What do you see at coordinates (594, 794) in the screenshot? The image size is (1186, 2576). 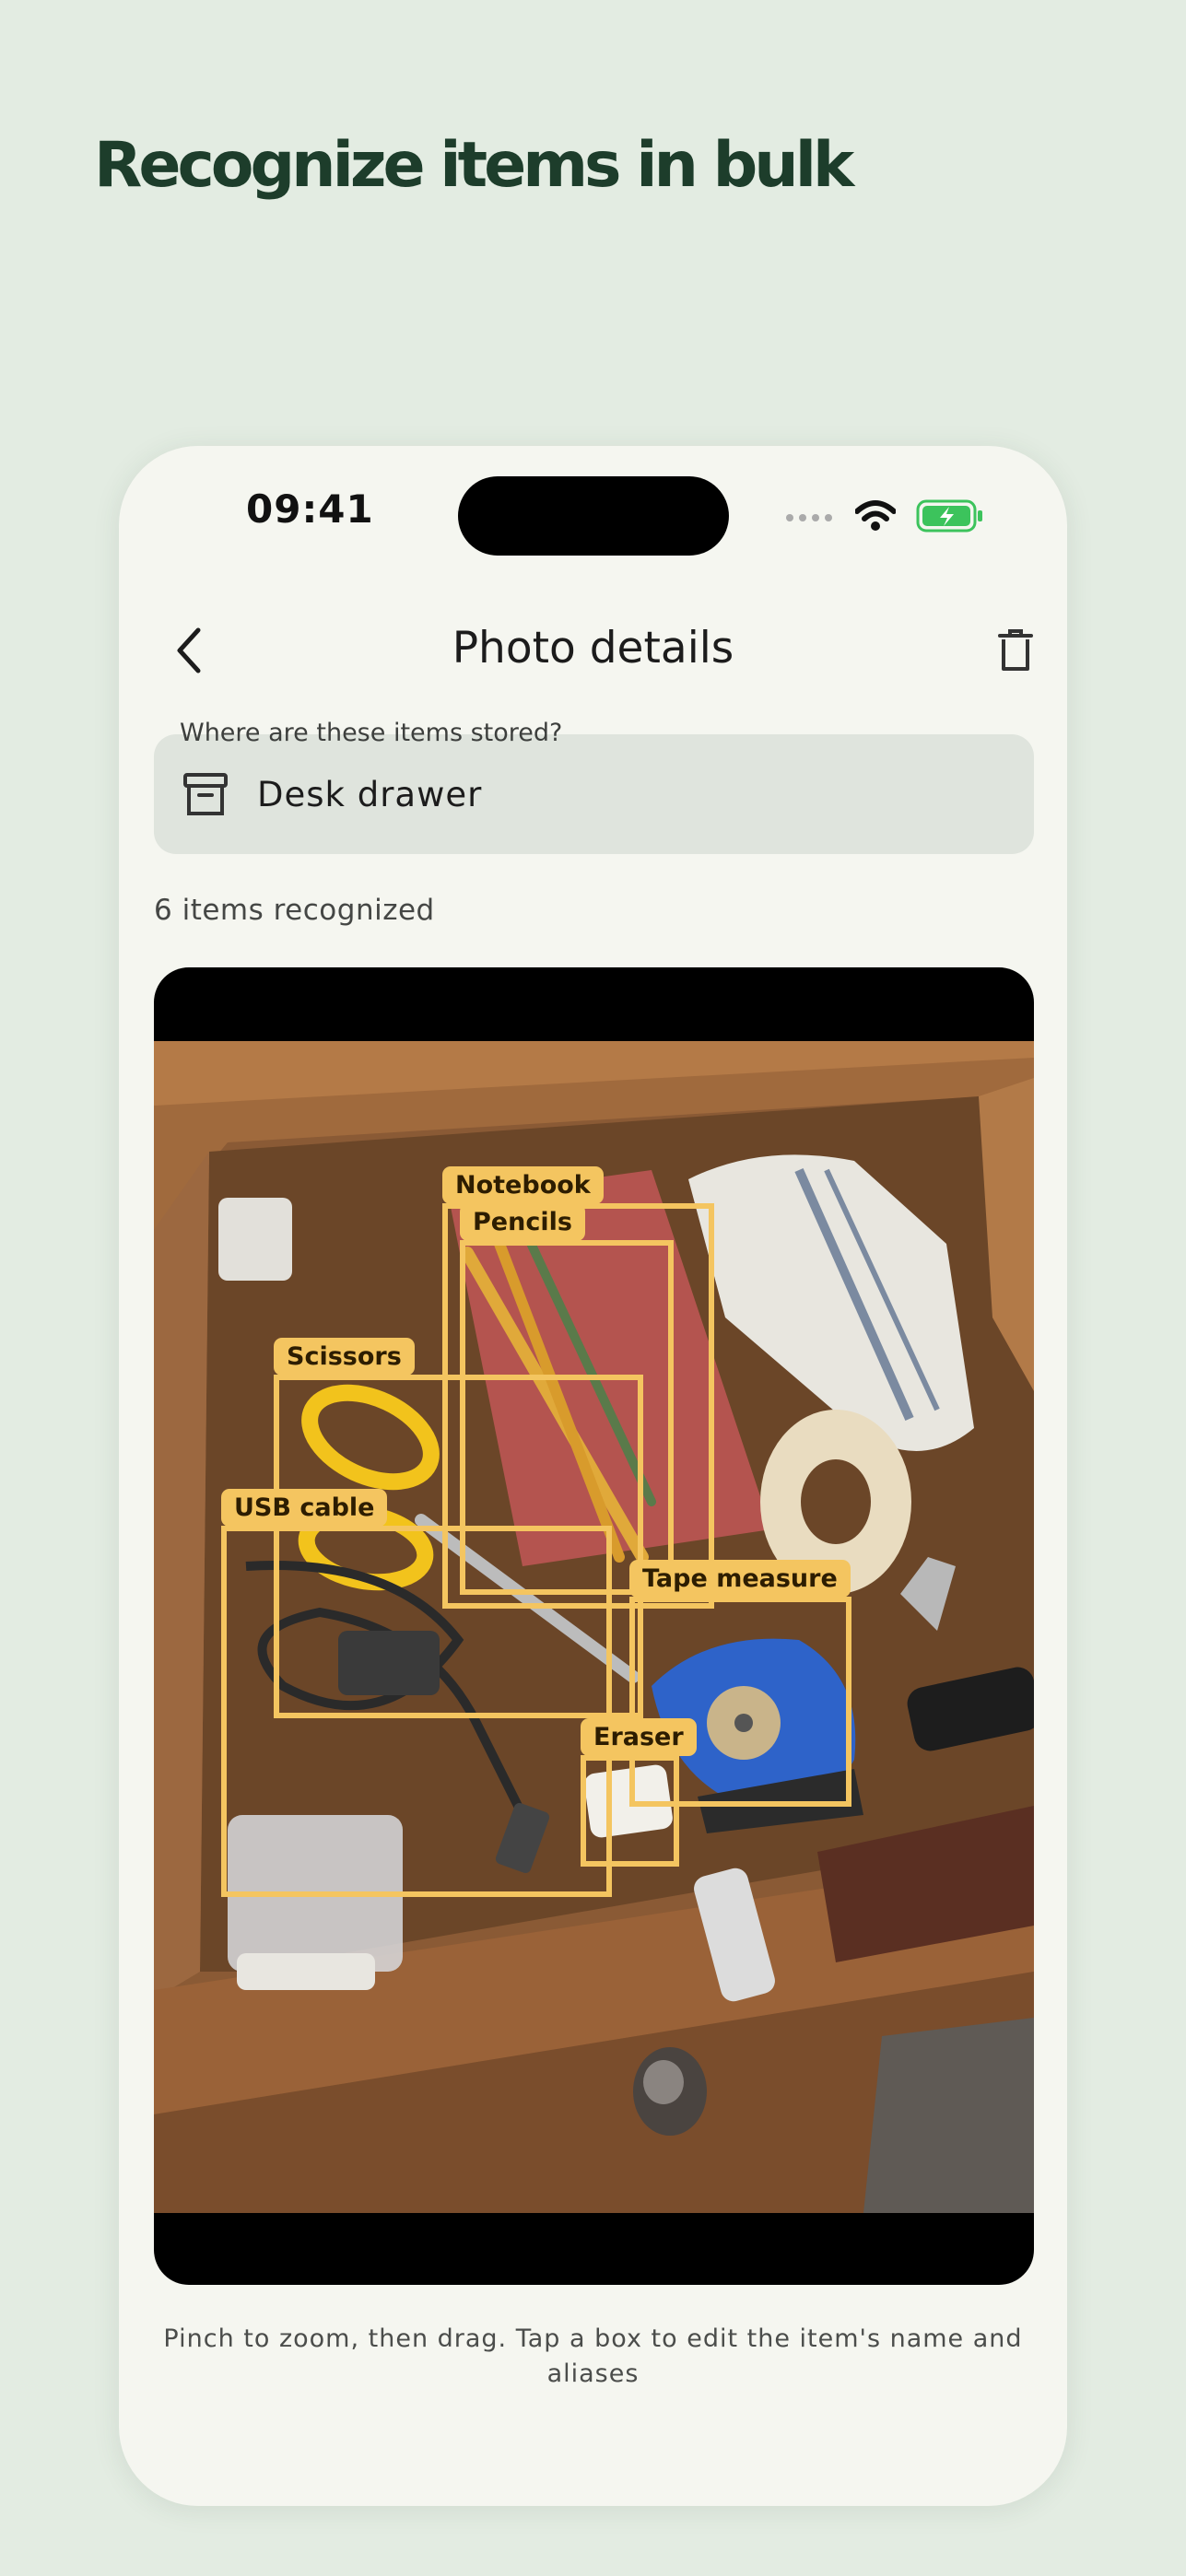 I see `location-field: Desk drawer` at bounding box center [594, 794].